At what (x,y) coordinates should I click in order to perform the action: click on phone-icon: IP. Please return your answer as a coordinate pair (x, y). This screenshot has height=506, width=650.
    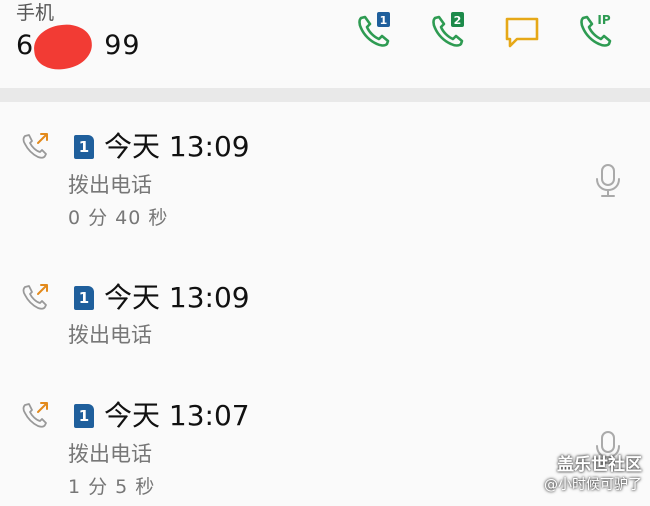
    Looking at the image, I should click on (596, 30).